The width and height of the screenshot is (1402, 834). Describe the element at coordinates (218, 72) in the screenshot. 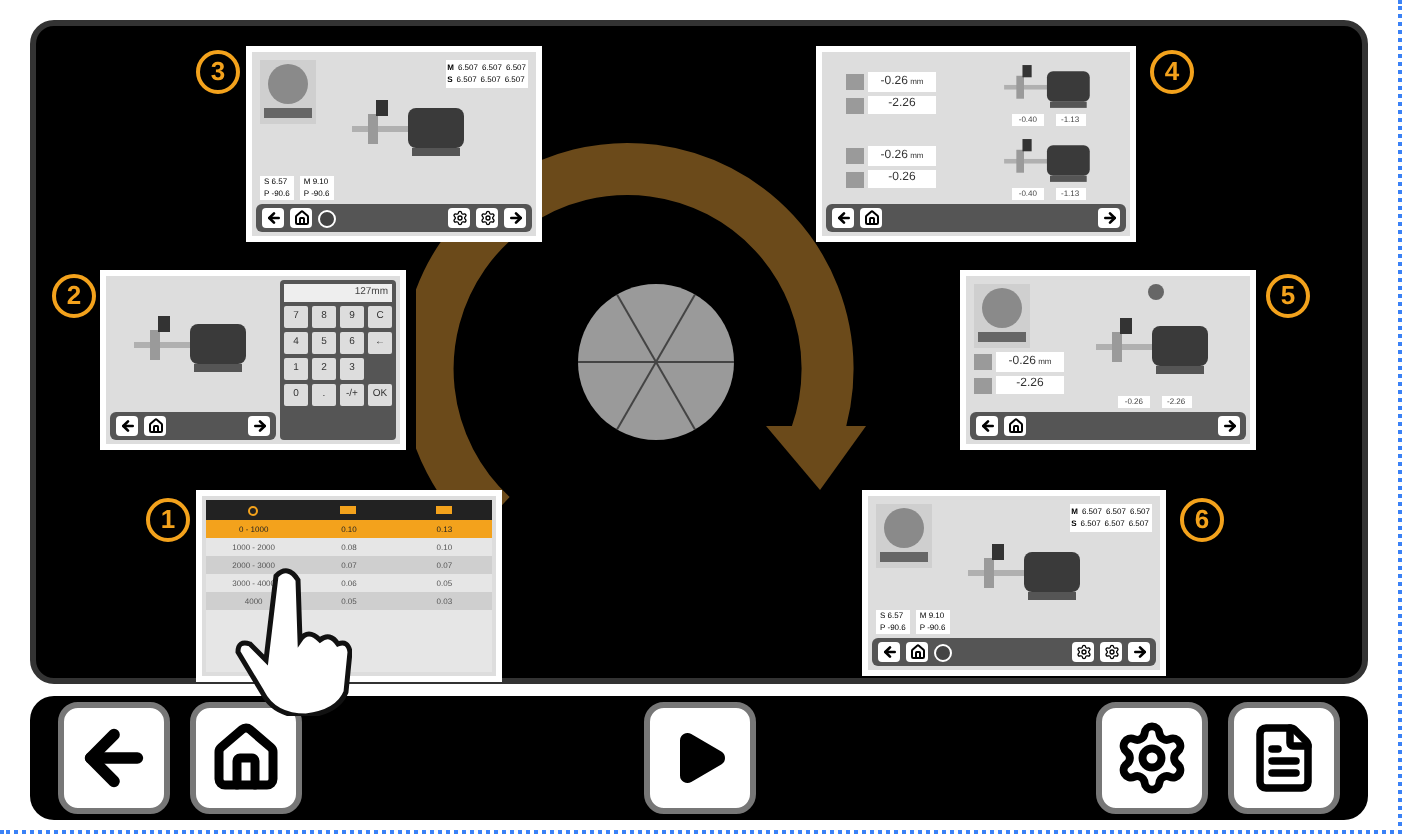

I see `step-number: 3` at that location.